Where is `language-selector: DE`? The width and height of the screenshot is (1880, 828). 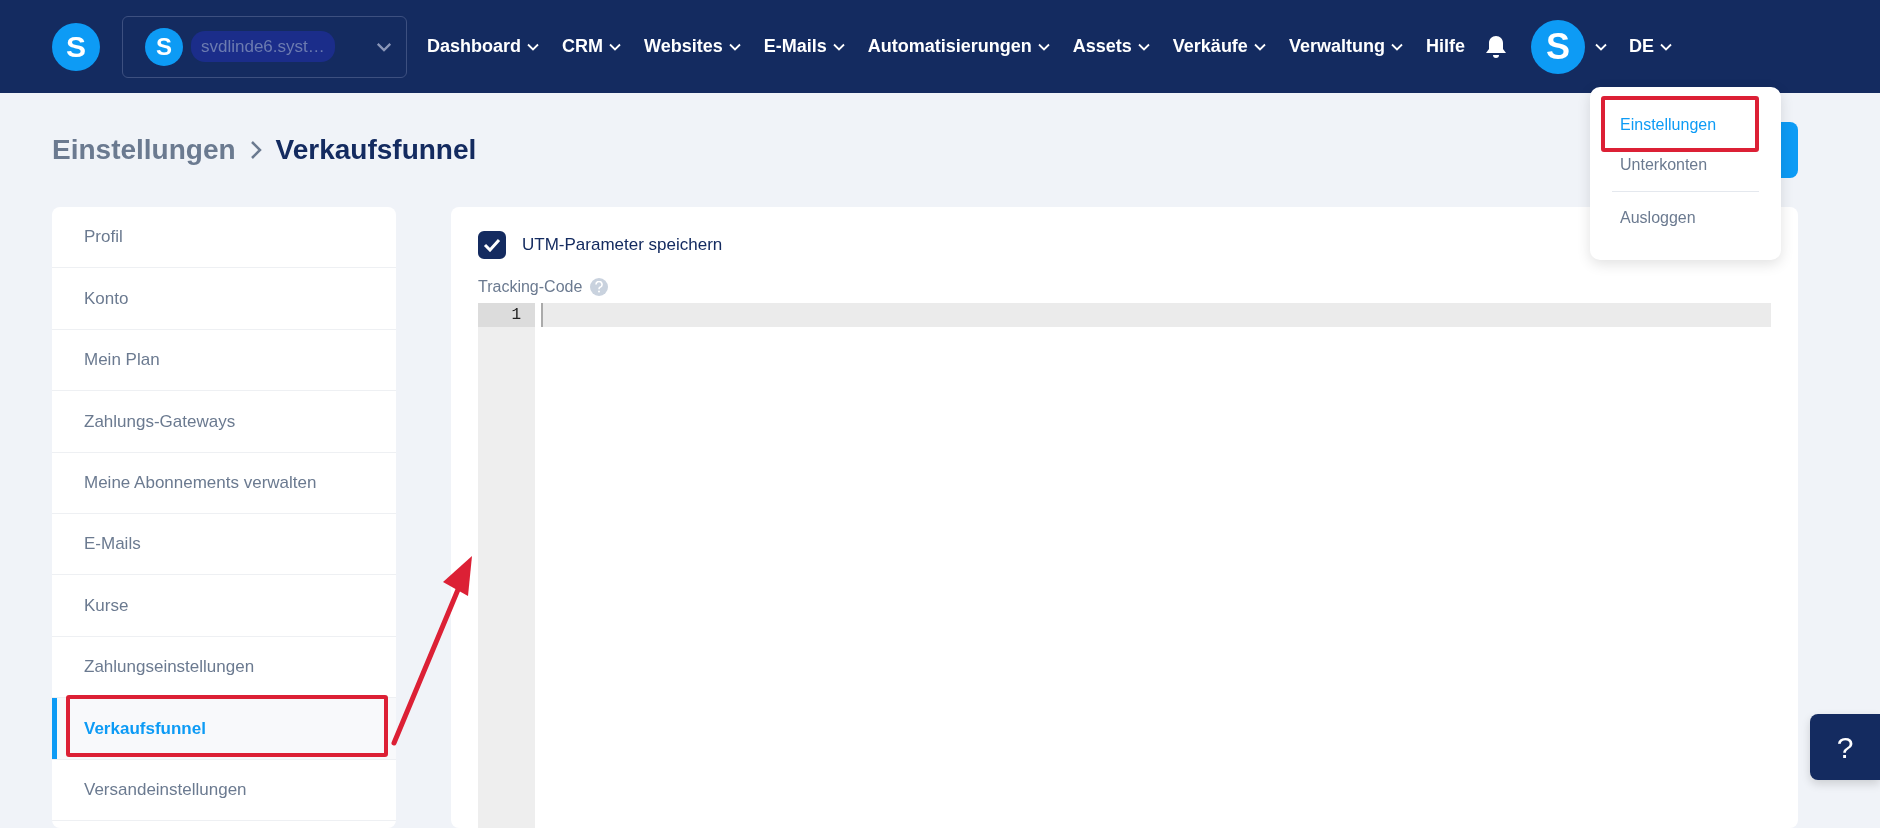
language-selector: DE is located at coordinates (1650, 46).